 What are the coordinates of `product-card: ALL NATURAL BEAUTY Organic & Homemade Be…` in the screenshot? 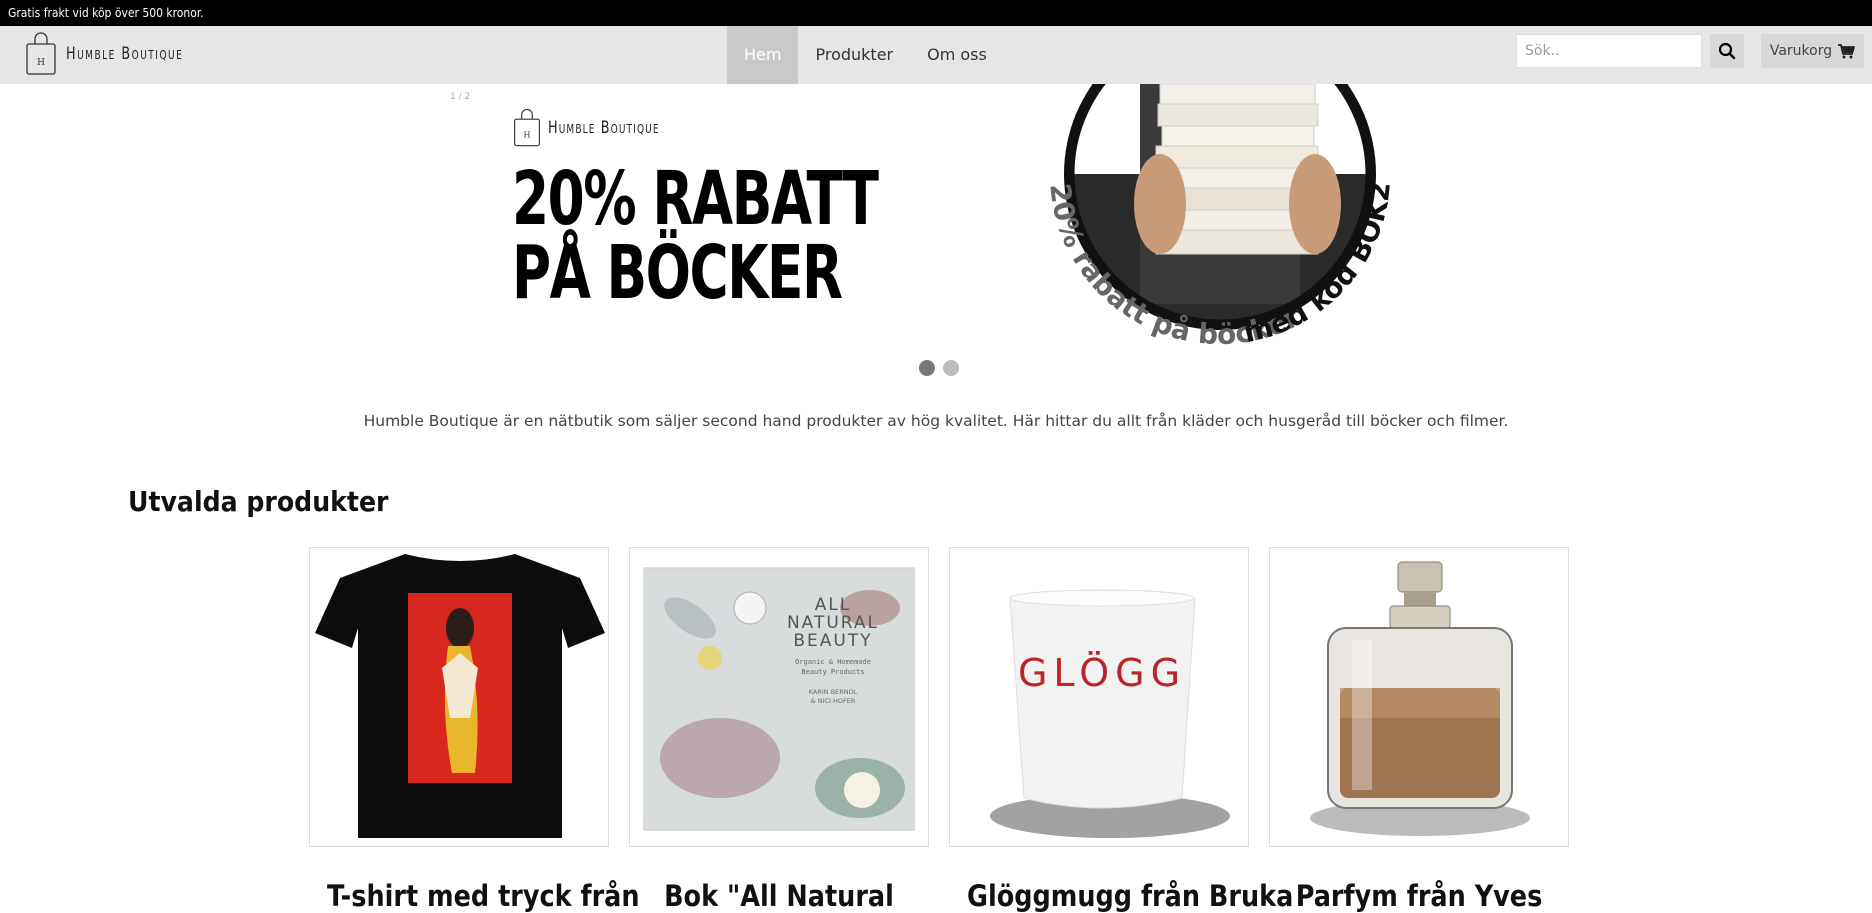 It's located at (779, 730).